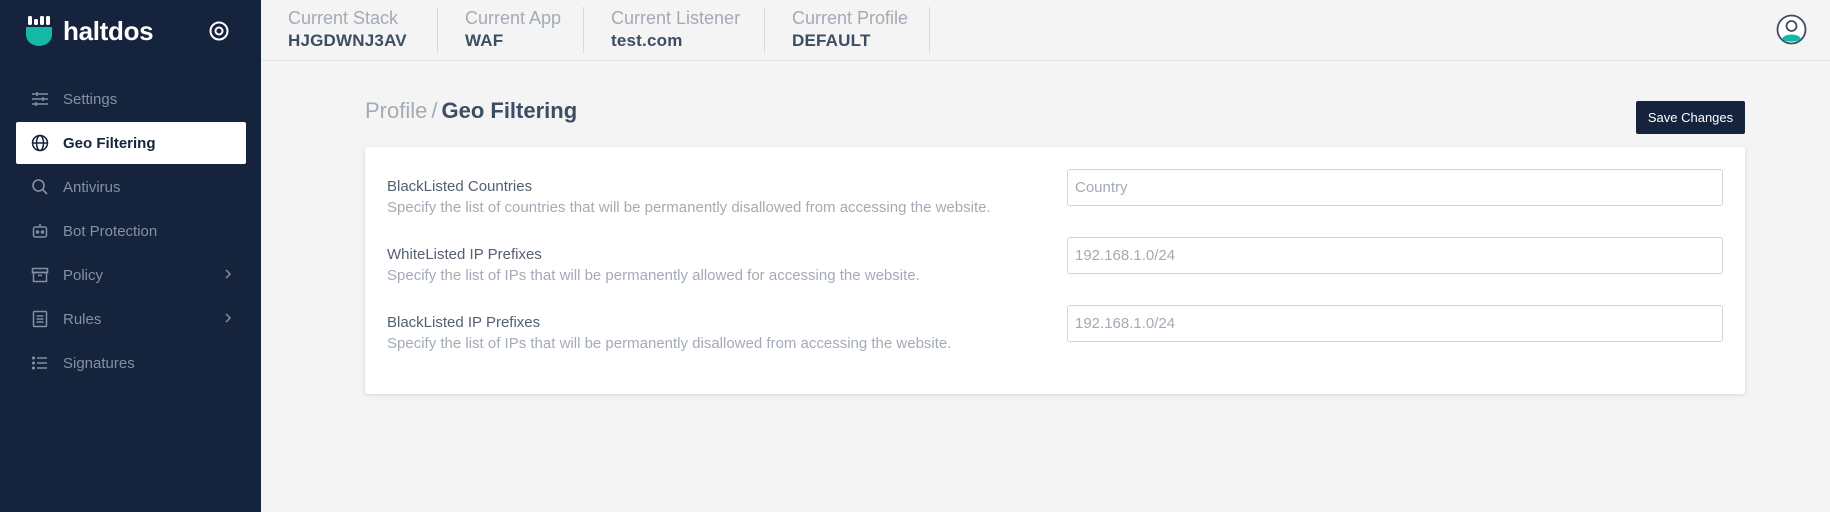 The height and width of the screenshot is (512, 1830). Describe the element at coordinates (509, 110) in the screenshot. I see `page-title: Geo Filtering` at that location.